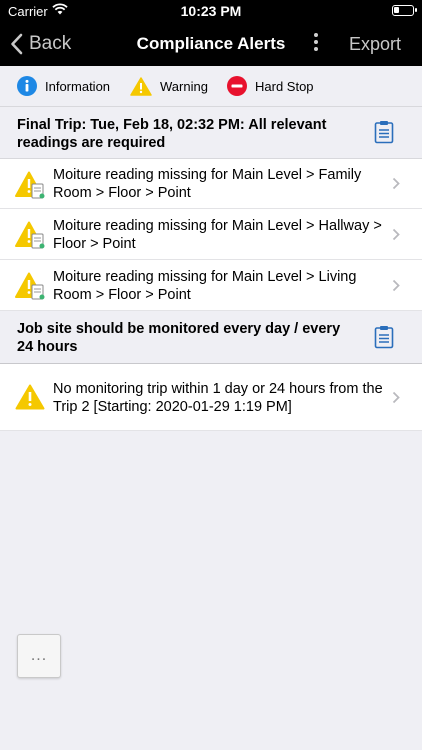 The image size is (422, 750). What do you see at coordinates (316, 44) in the screenshot?
I see `more-options-icon` at bounding box center [316, 44].